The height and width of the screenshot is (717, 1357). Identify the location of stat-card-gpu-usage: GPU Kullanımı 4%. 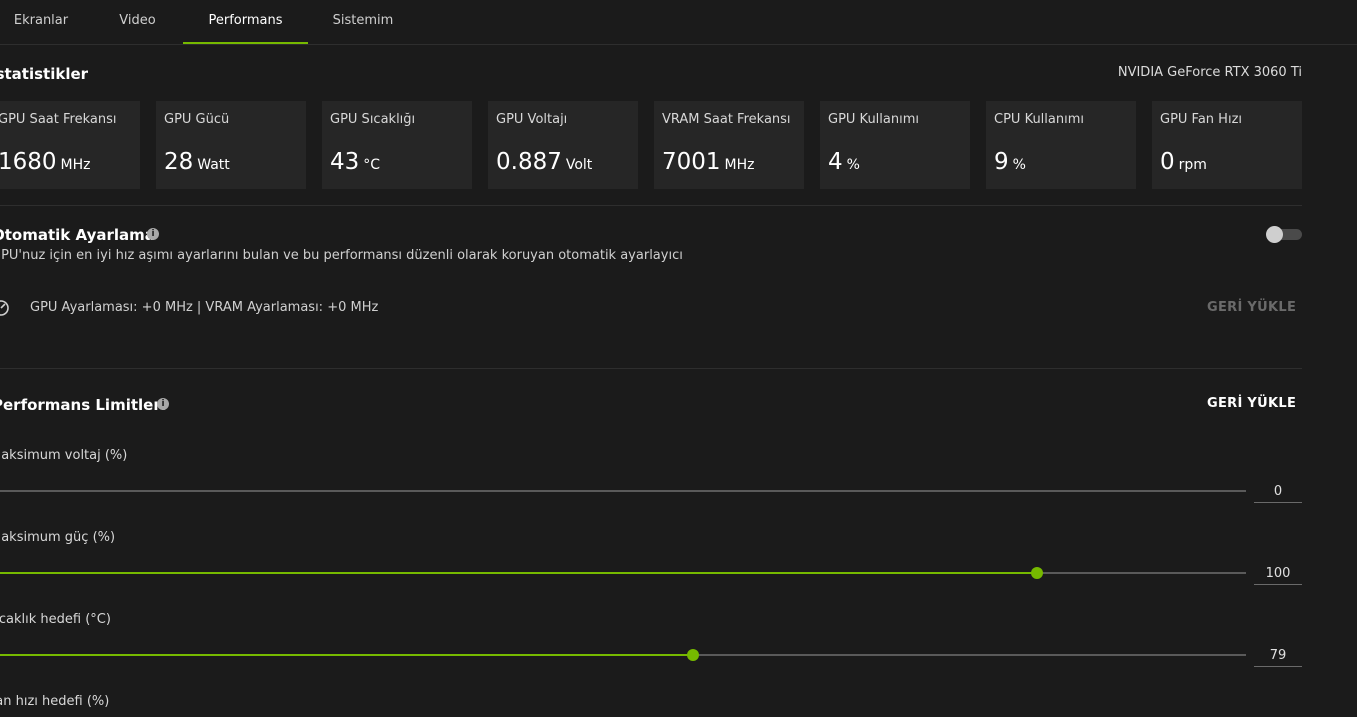
(895, 145).